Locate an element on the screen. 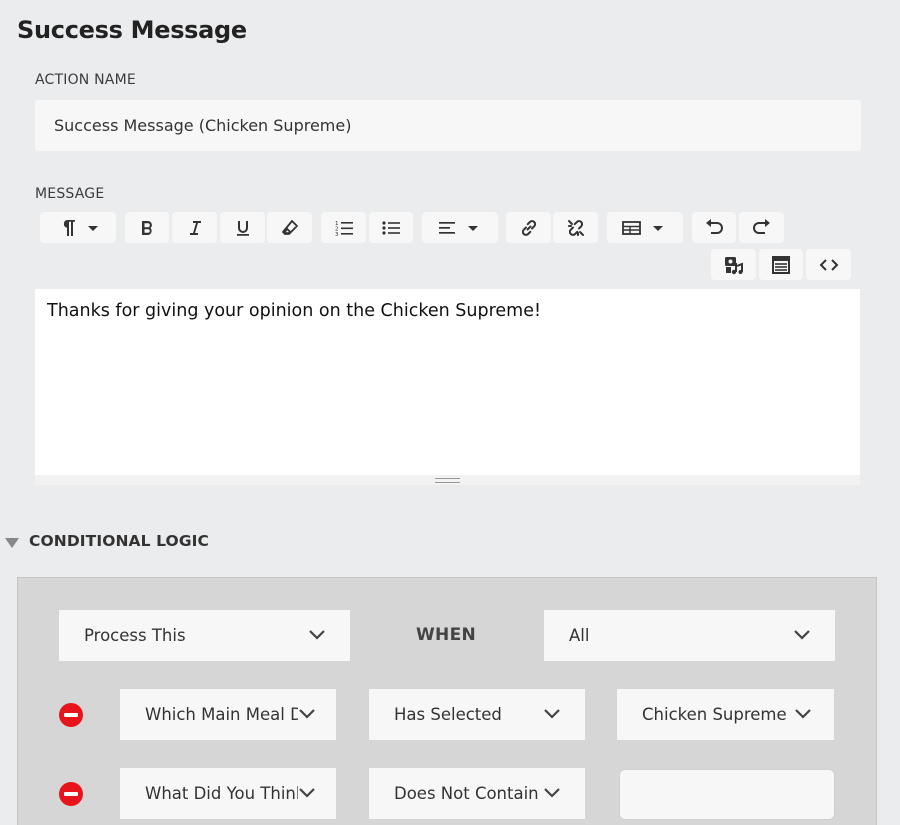  italic-icon is located at coordinates (195, 228).